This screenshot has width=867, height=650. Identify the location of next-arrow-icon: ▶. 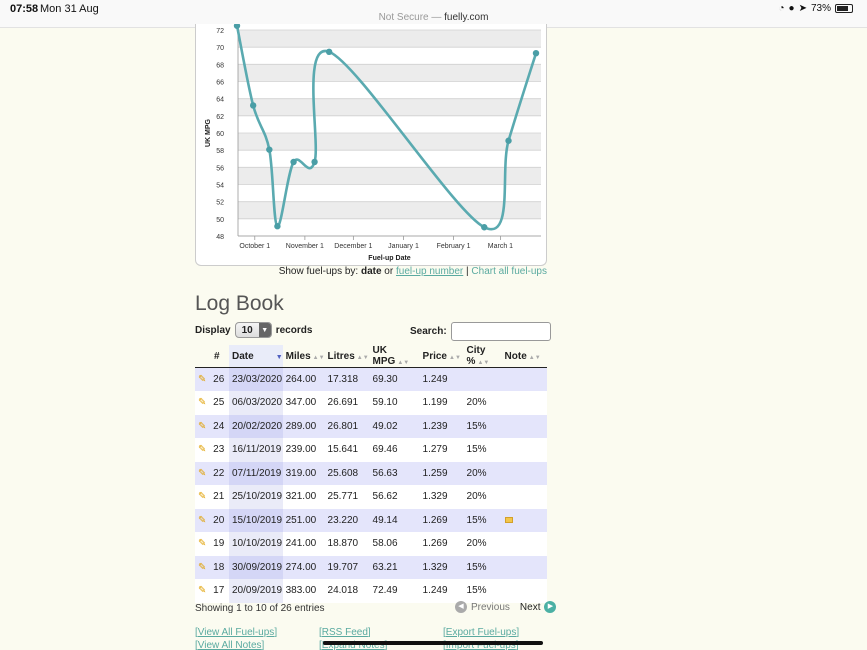
(550, 607).